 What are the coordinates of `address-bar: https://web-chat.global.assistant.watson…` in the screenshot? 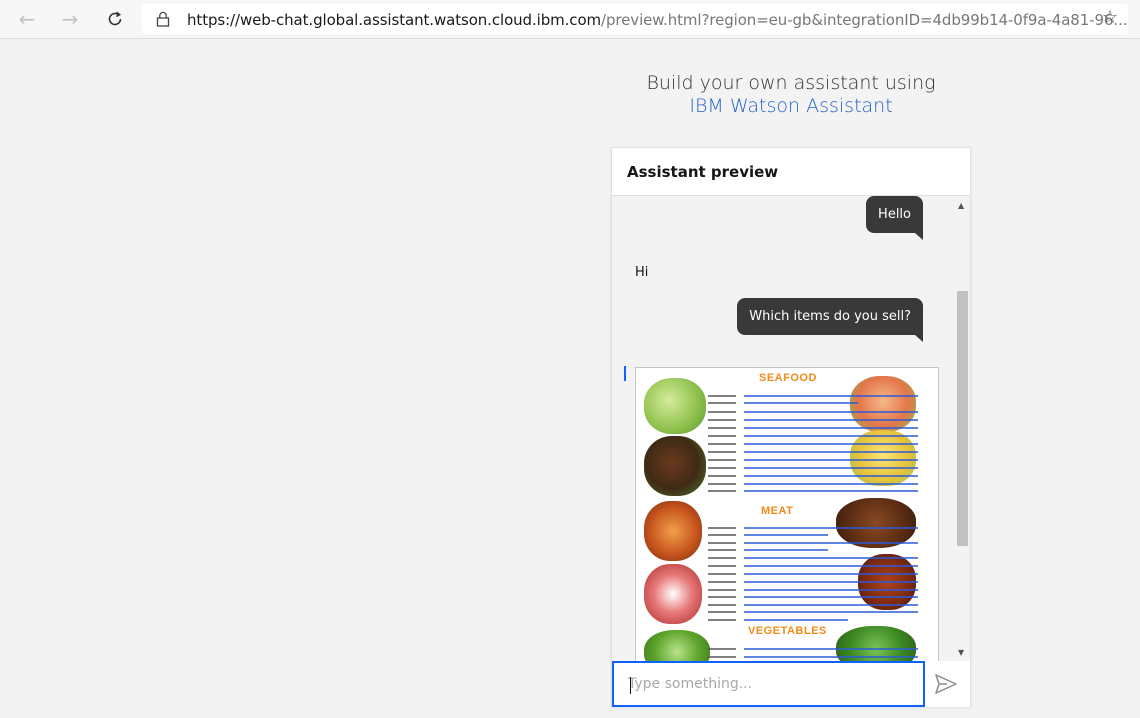 It's located at (635, 19).